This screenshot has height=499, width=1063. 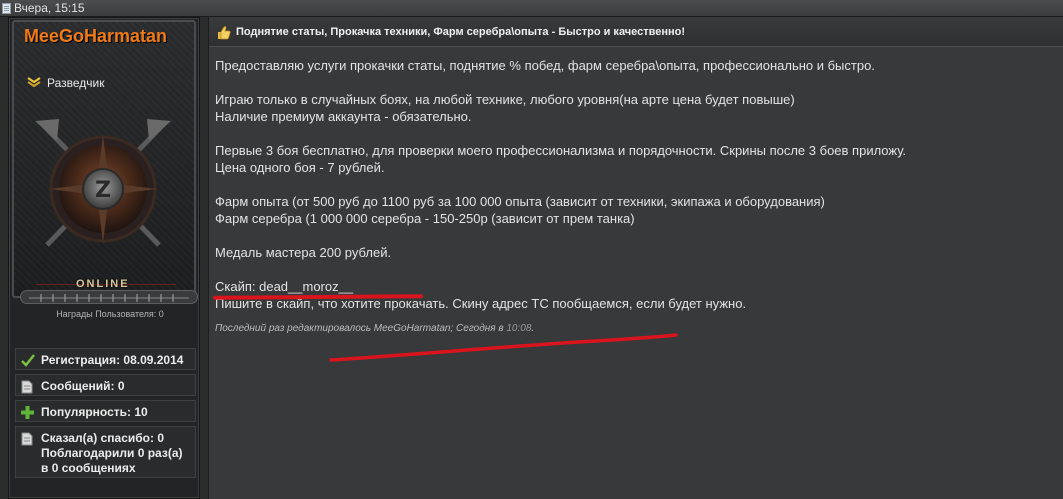 I want to click on online-status: ONLINE, so click(x=103, y=284).